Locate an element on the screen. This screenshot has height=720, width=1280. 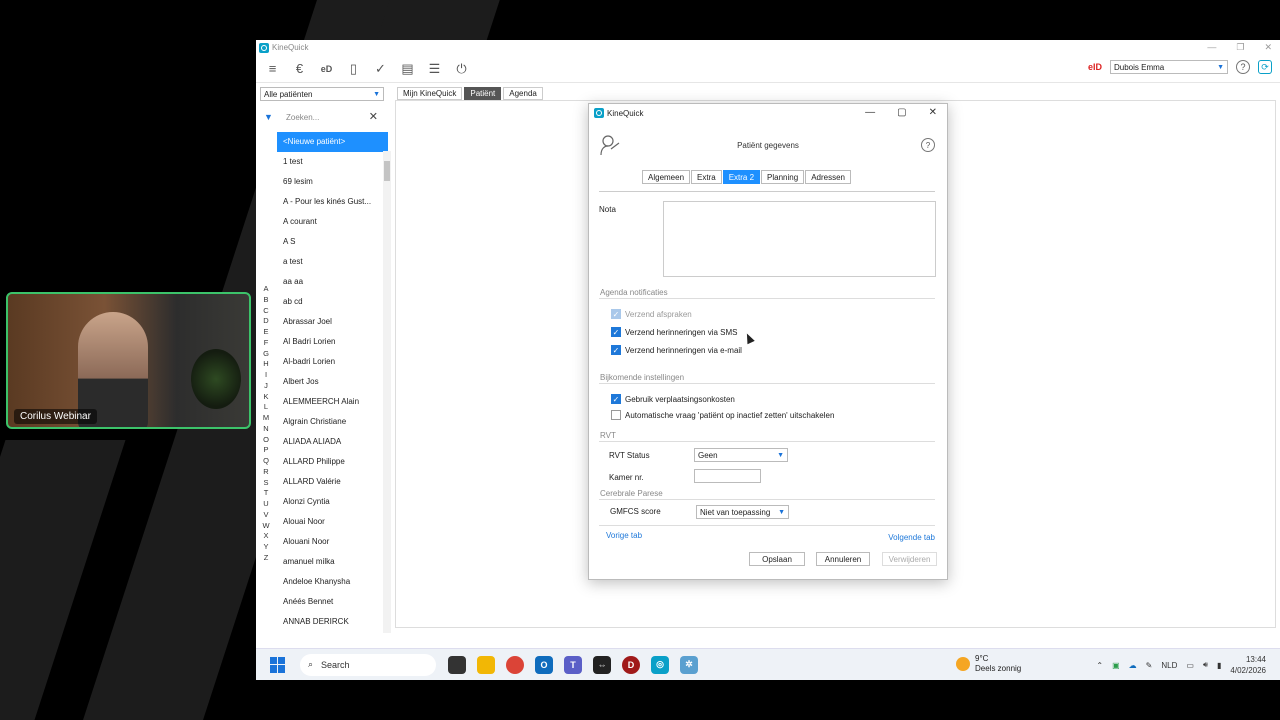
euro-icon: € is located at coordinates (299, 68).